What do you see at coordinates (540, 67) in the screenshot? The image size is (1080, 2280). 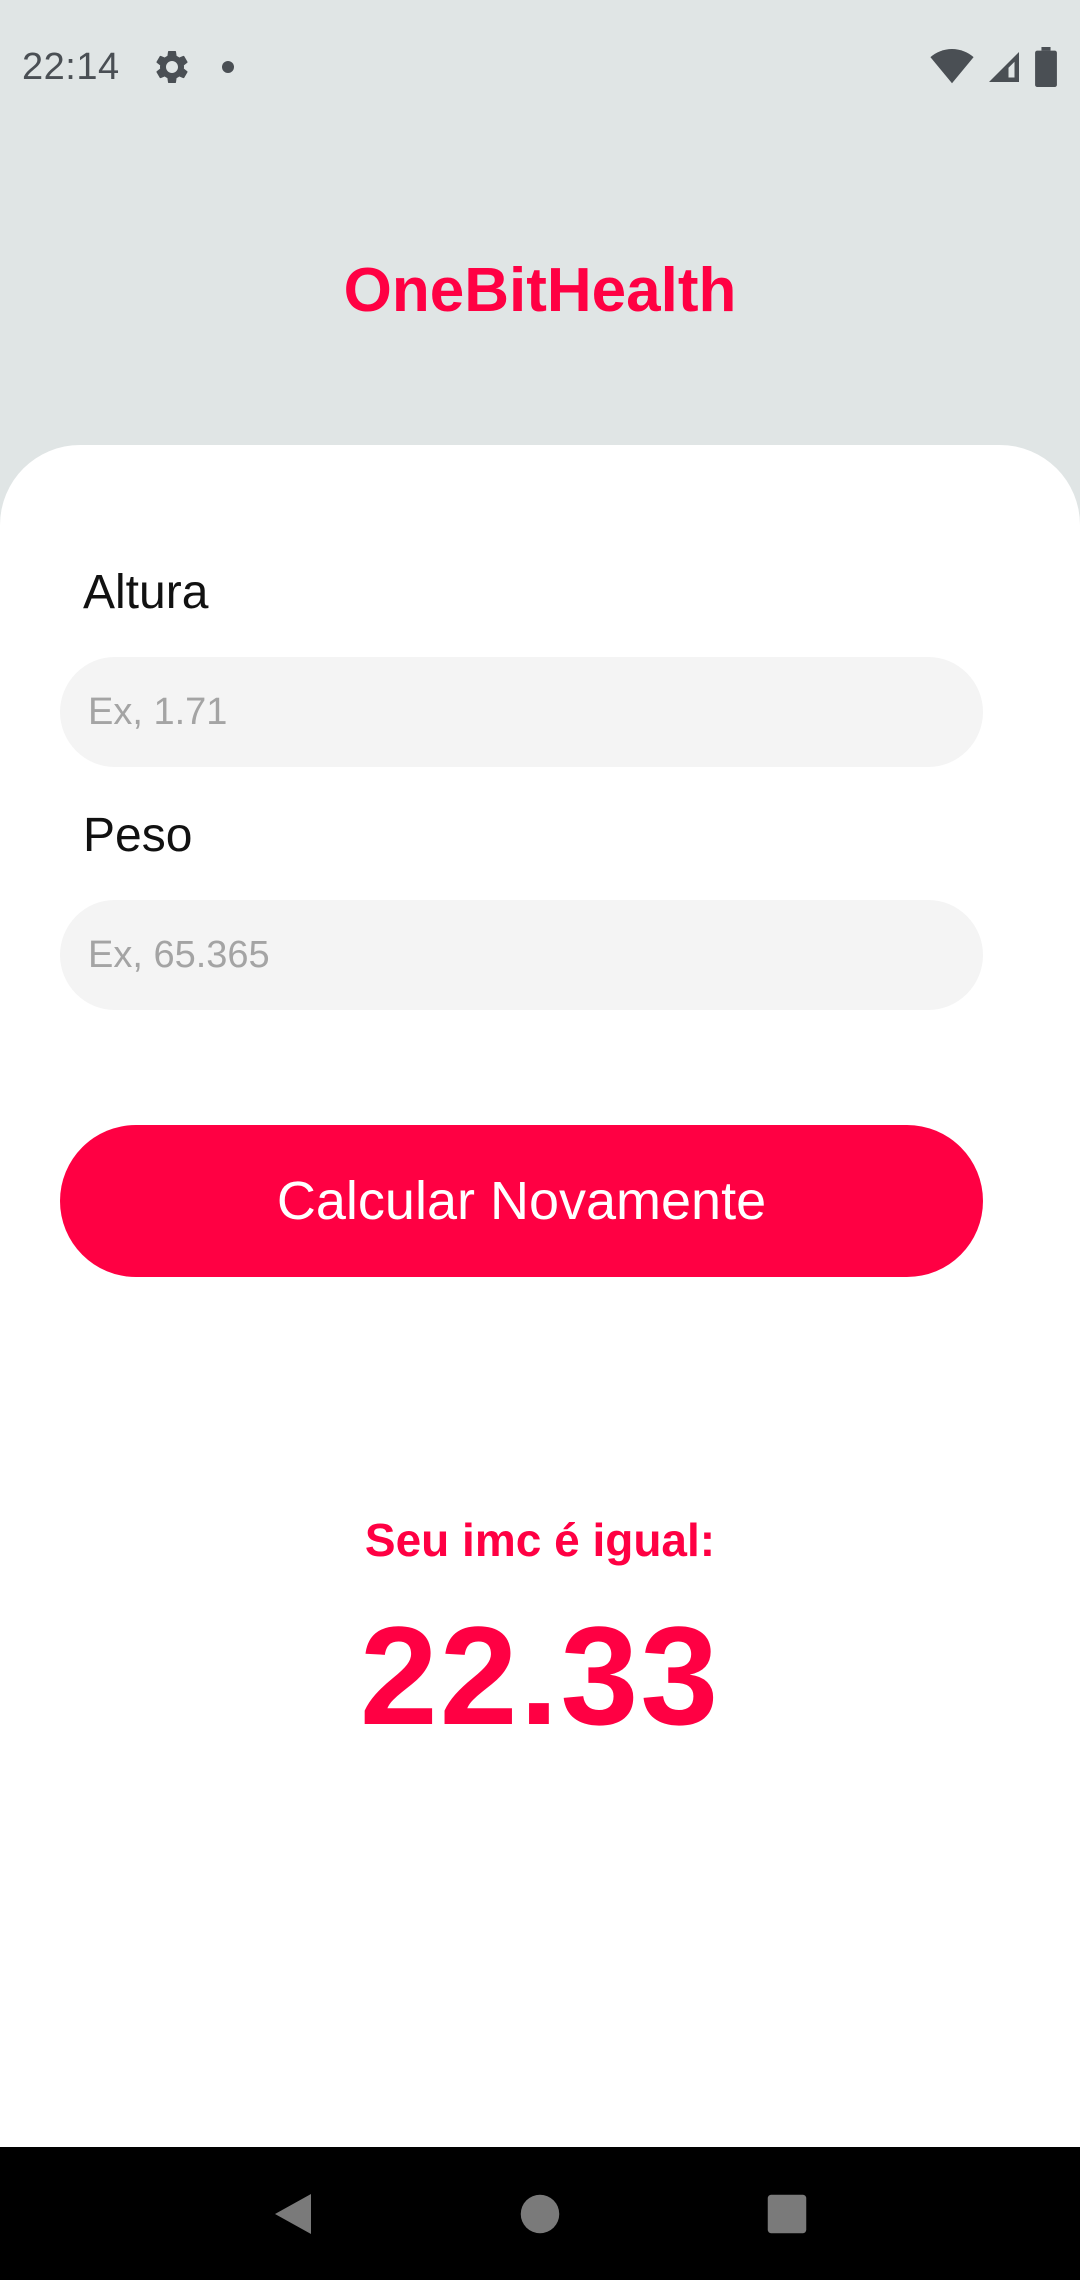 I see `status-bar: 22:14` at bounding box center [540, 67].